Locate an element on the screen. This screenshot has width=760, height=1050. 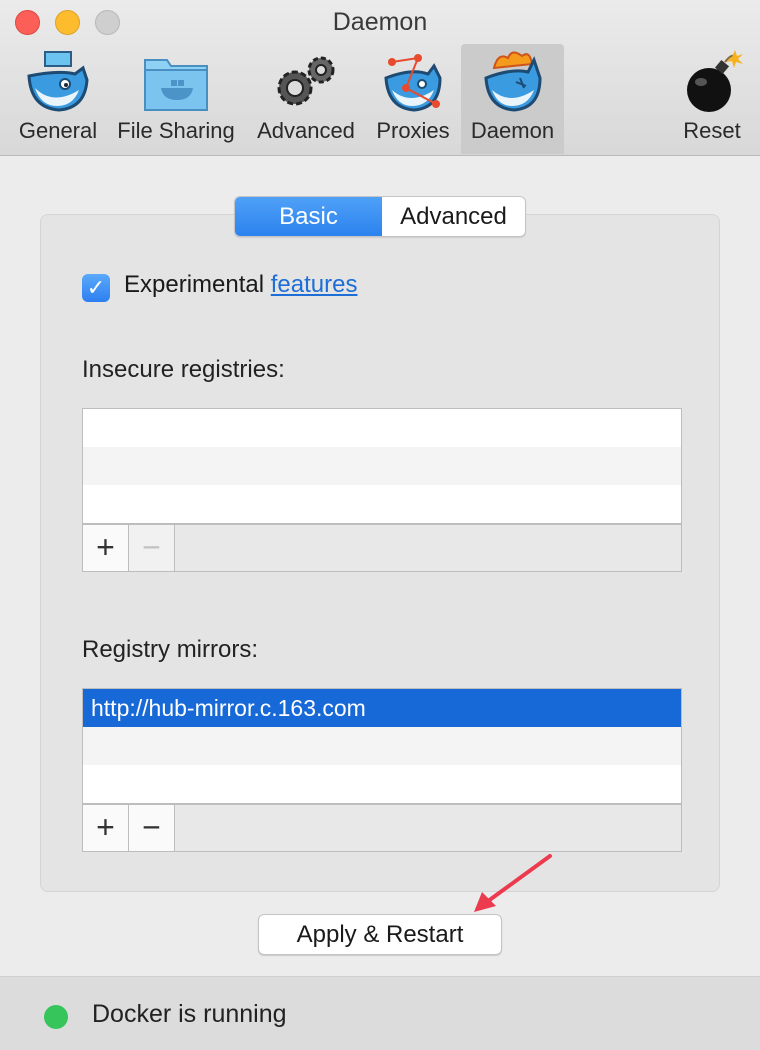
toolbar-label: Advanced is located at coordinates (306, 130).